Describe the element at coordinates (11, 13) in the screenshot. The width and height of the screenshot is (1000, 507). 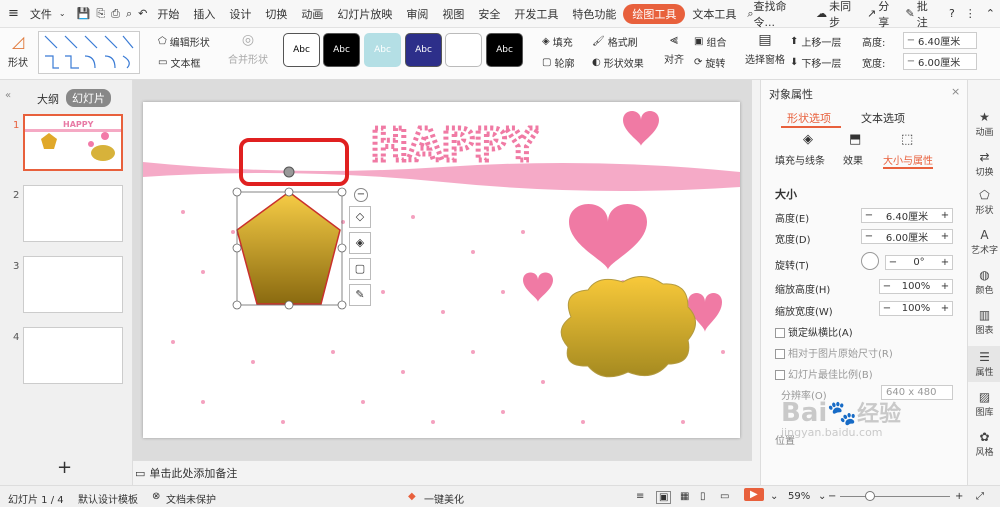
I see `hamburger-icon: ≡` at that location.